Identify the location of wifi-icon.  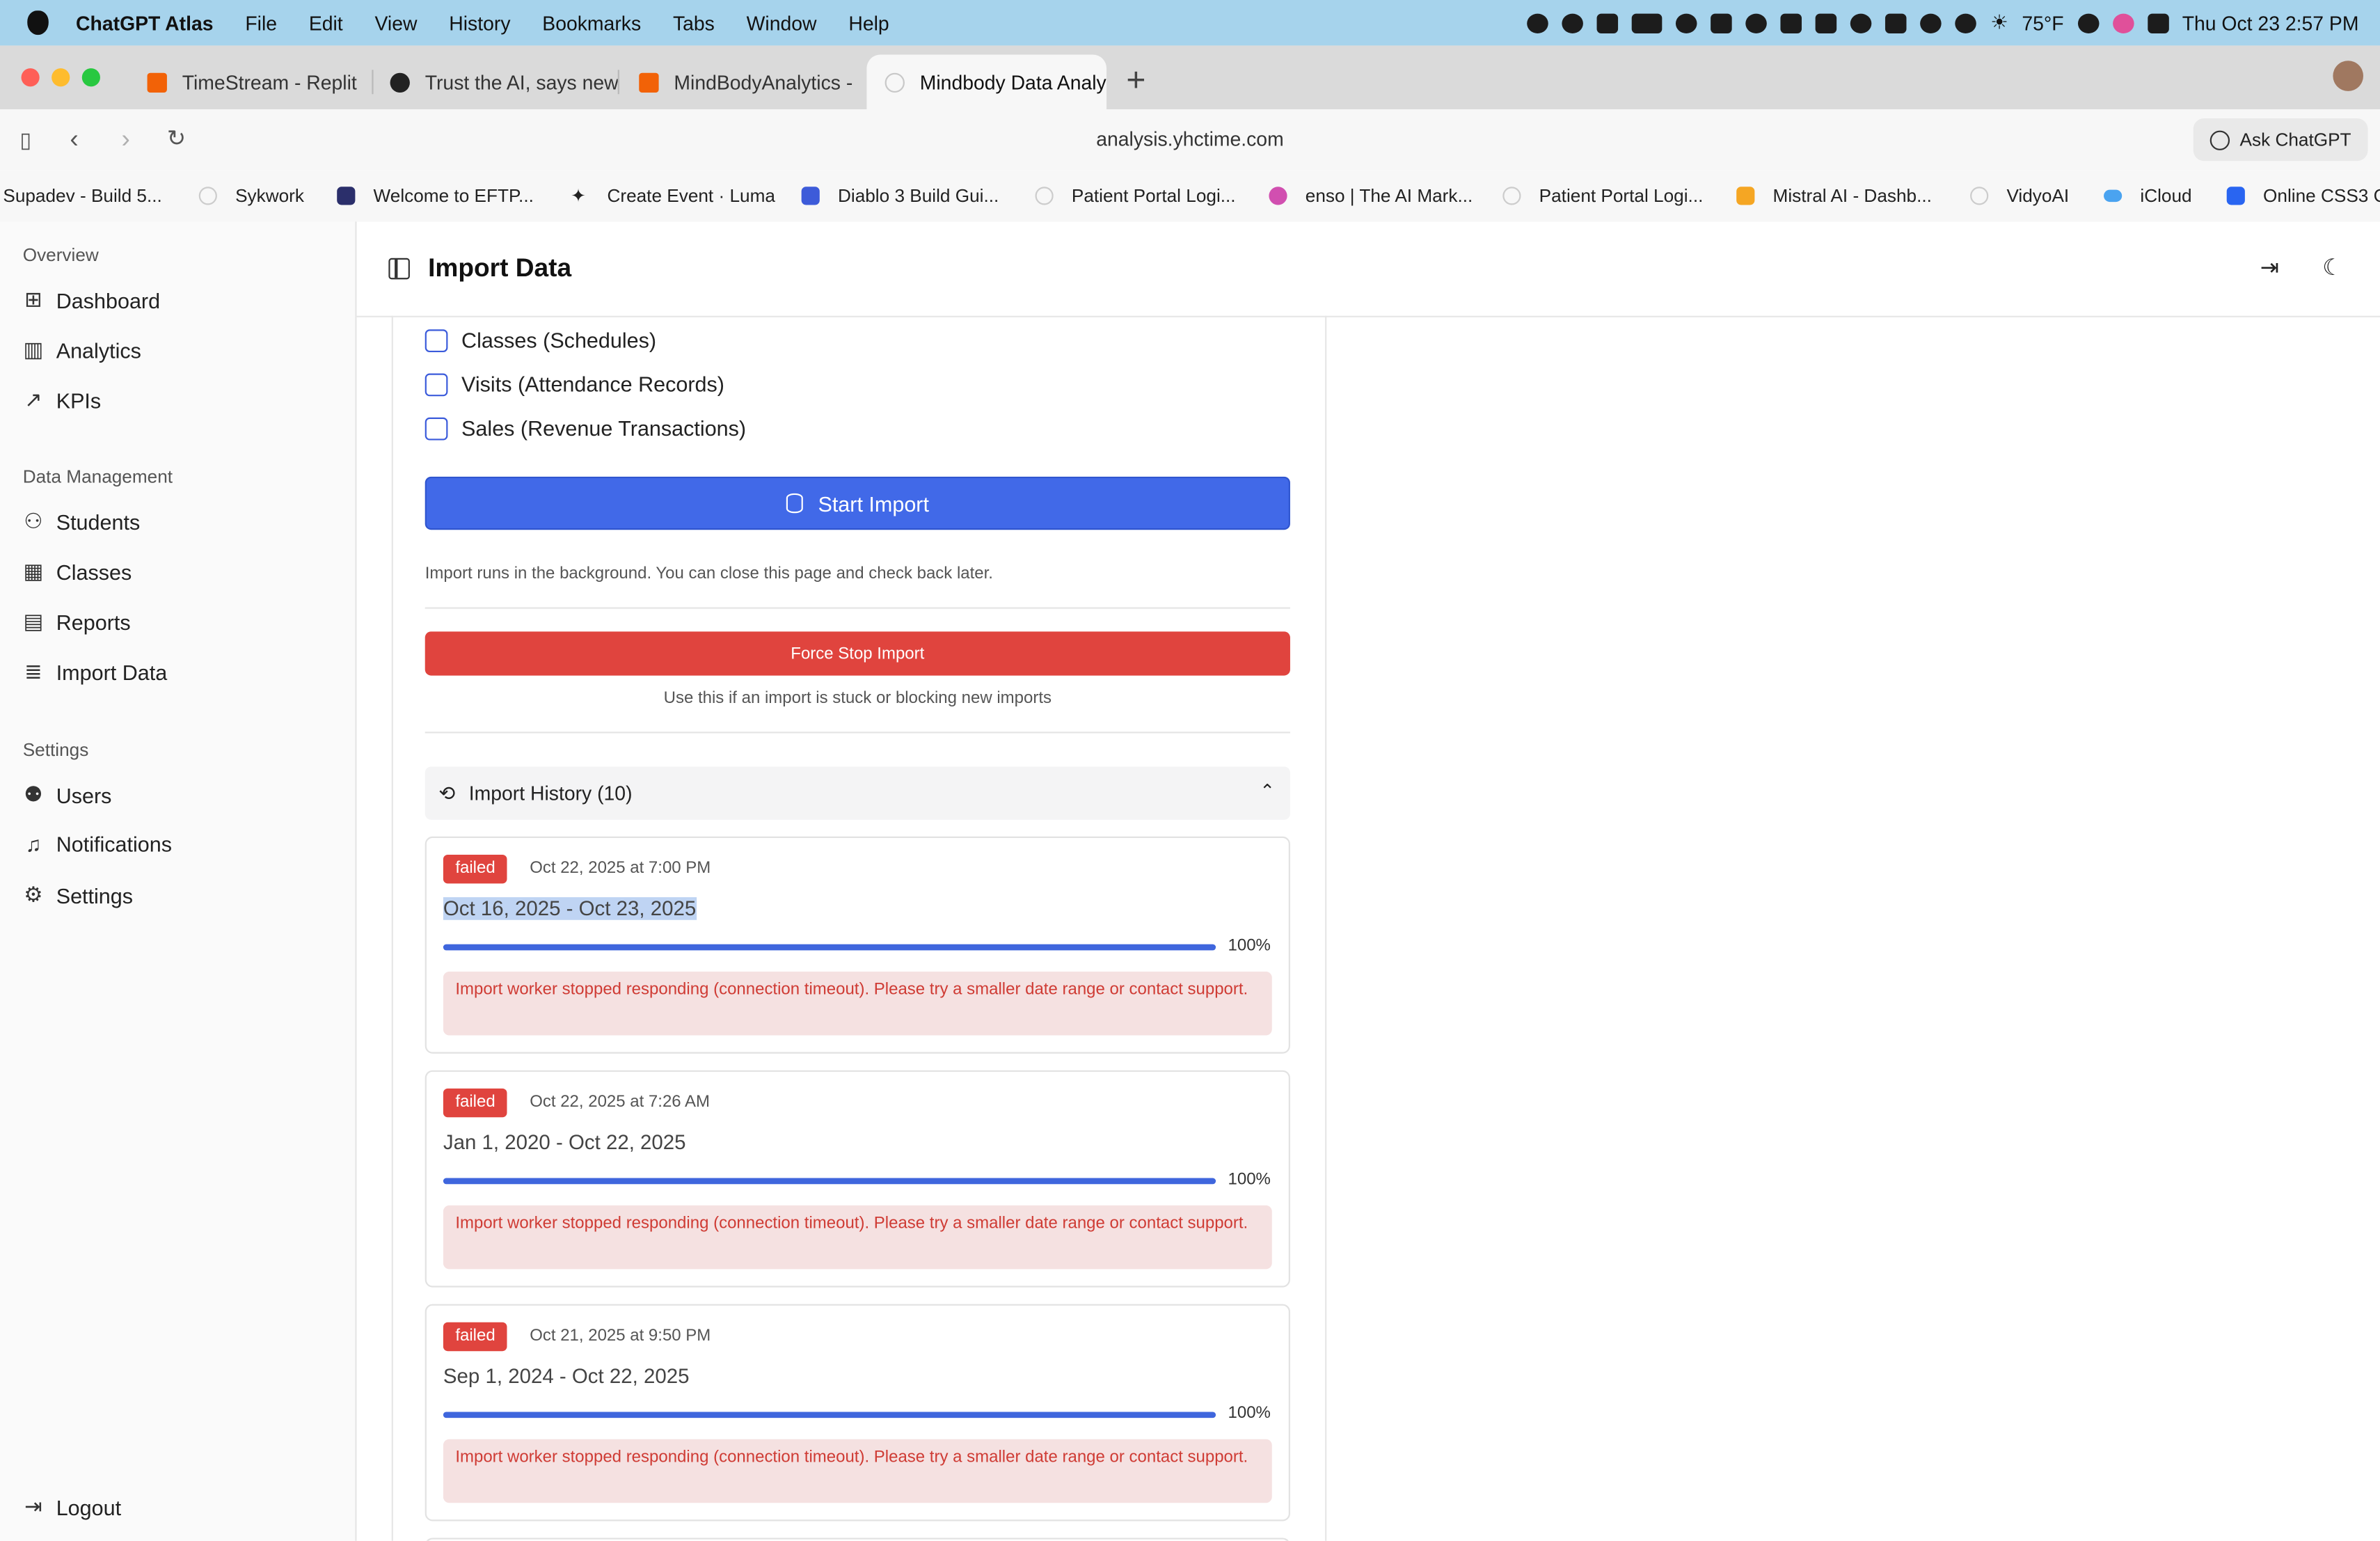
(1931, 23).